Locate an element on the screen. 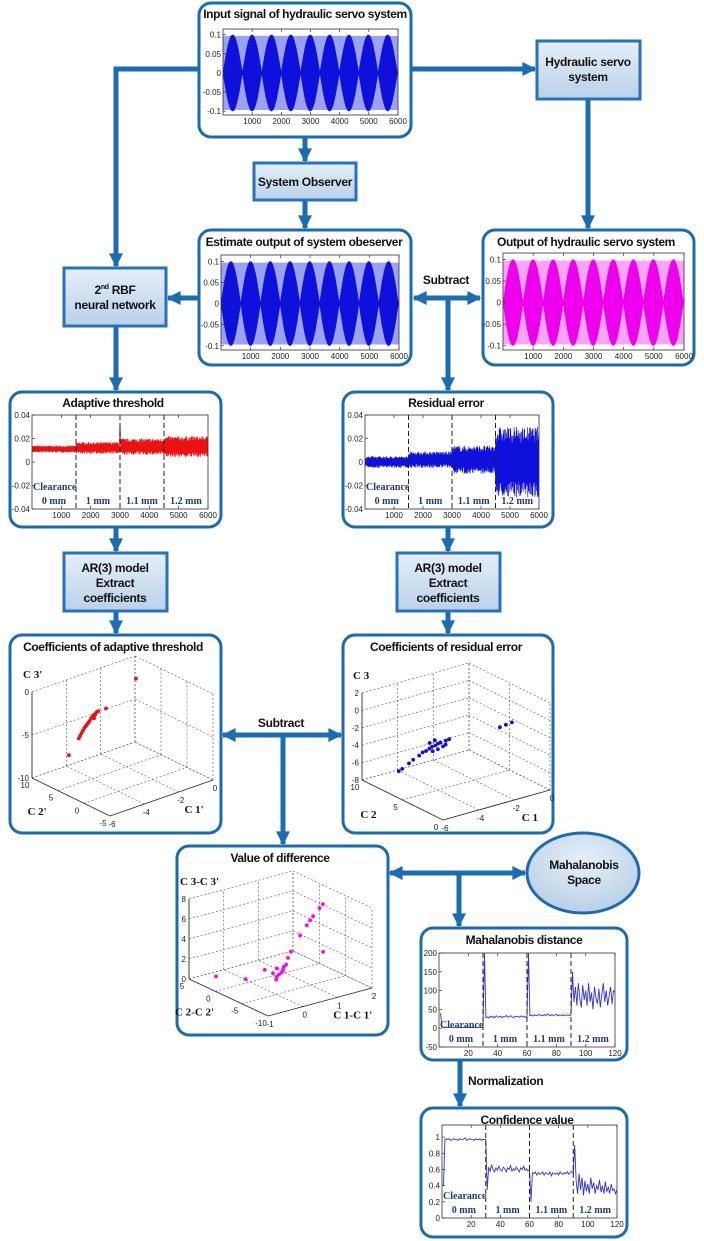  z-tick-label: 2 is located at coordinates (357, 693).